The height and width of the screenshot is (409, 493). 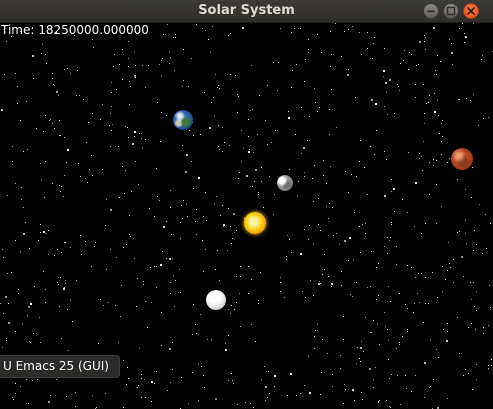 I want to click on minimize-button, so click(x=431, y=11).